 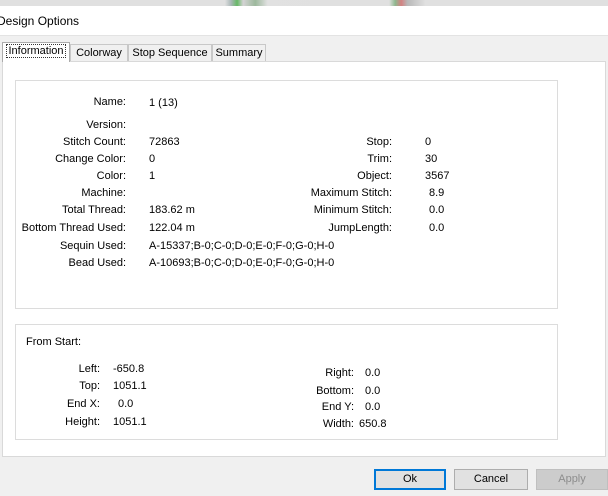 I want to click on bottom-thread-label: Bottom Thread Used:, so click(x=73, y=228).